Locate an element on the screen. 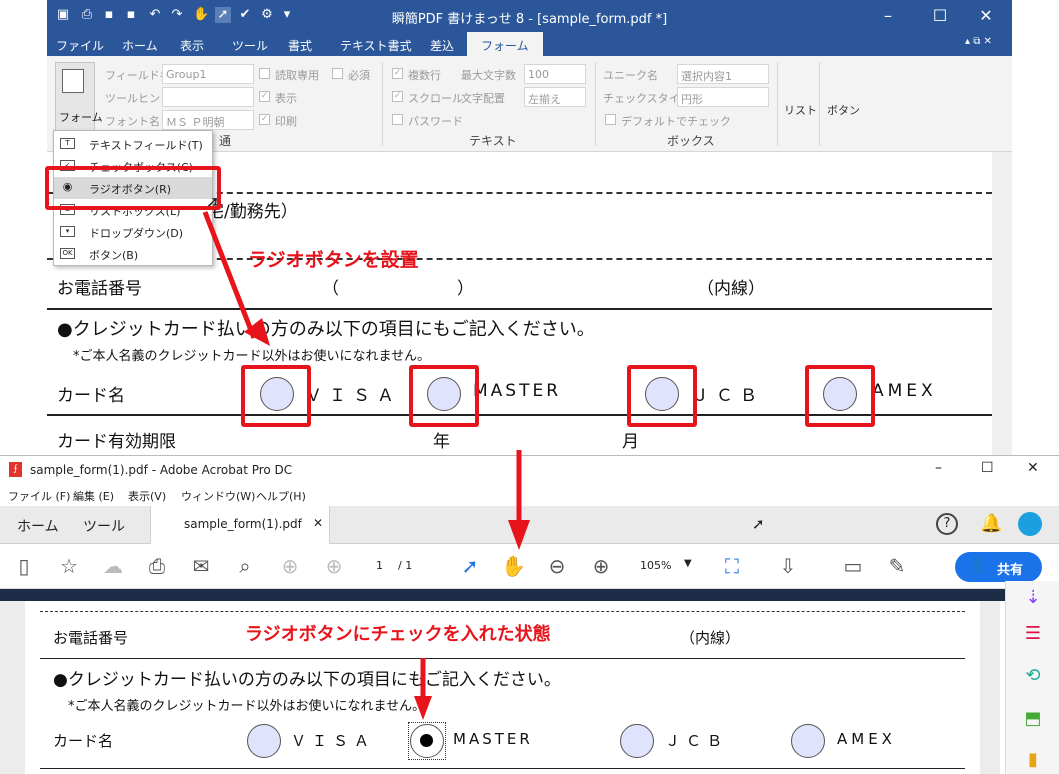 The height and width of the screenshot is (774, 1059). tab-text-format: テキスト書式 is located at coordinates (376, 45).